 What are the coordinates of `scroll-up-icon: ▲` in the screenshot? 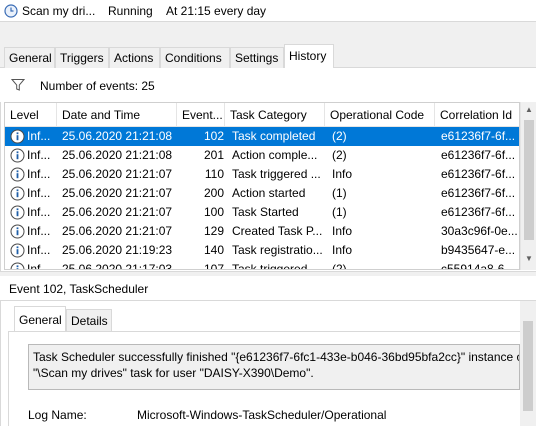 It's located at (529, 109).